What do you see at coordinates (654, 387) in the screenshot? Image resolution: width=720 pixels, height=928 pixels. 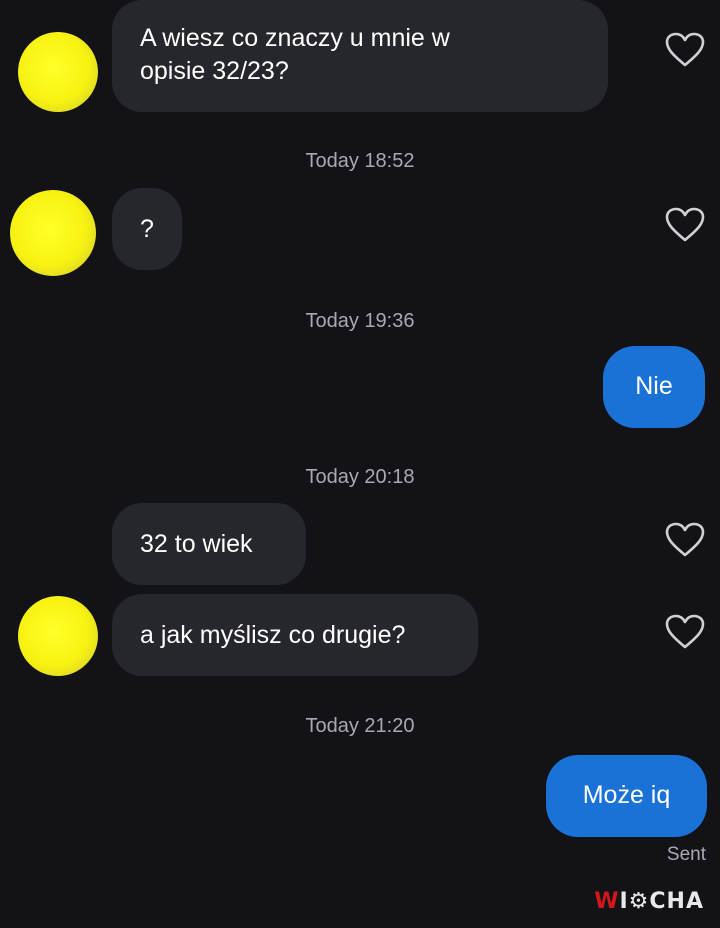 I see `outgoing-message-bubble: Nie` at bounding box center [654, 387].